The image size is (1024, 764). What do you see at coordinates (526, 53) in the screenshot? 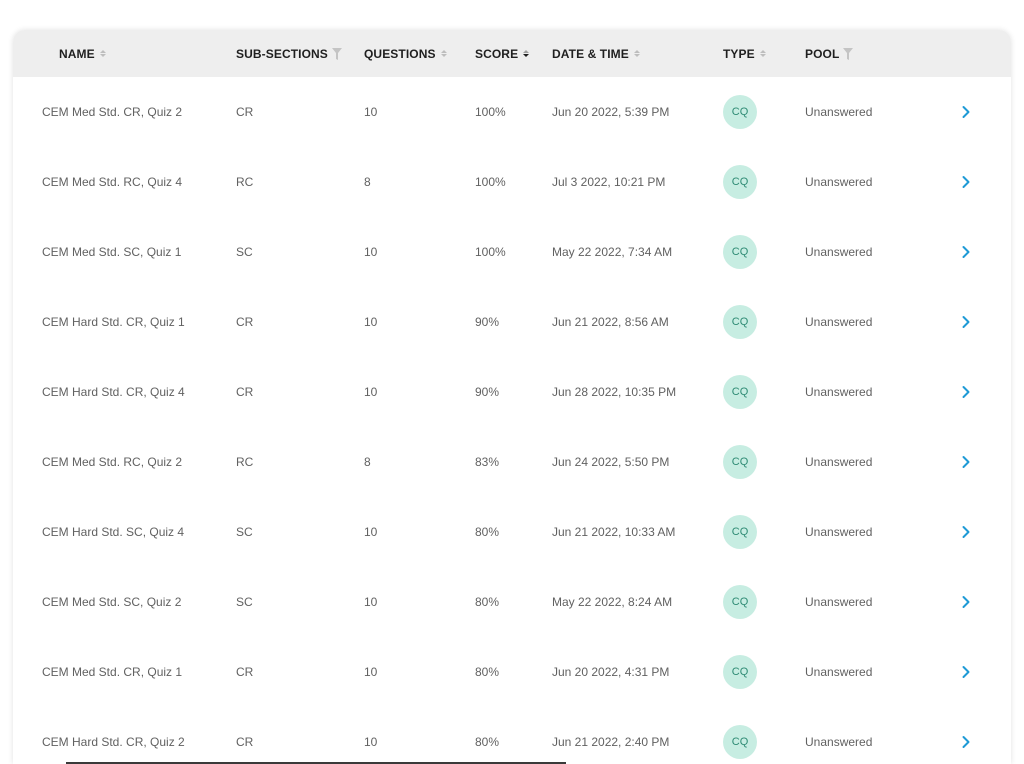
I see `sort-descending-icon` at bounding box center [526, 53].